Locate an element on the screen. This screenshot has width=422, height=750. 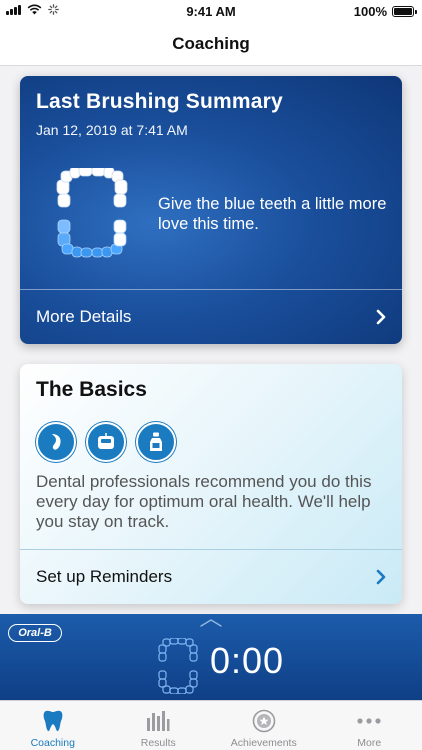
set-up-reminders-label: Set up Reminders is located at coordinates (104, 576).